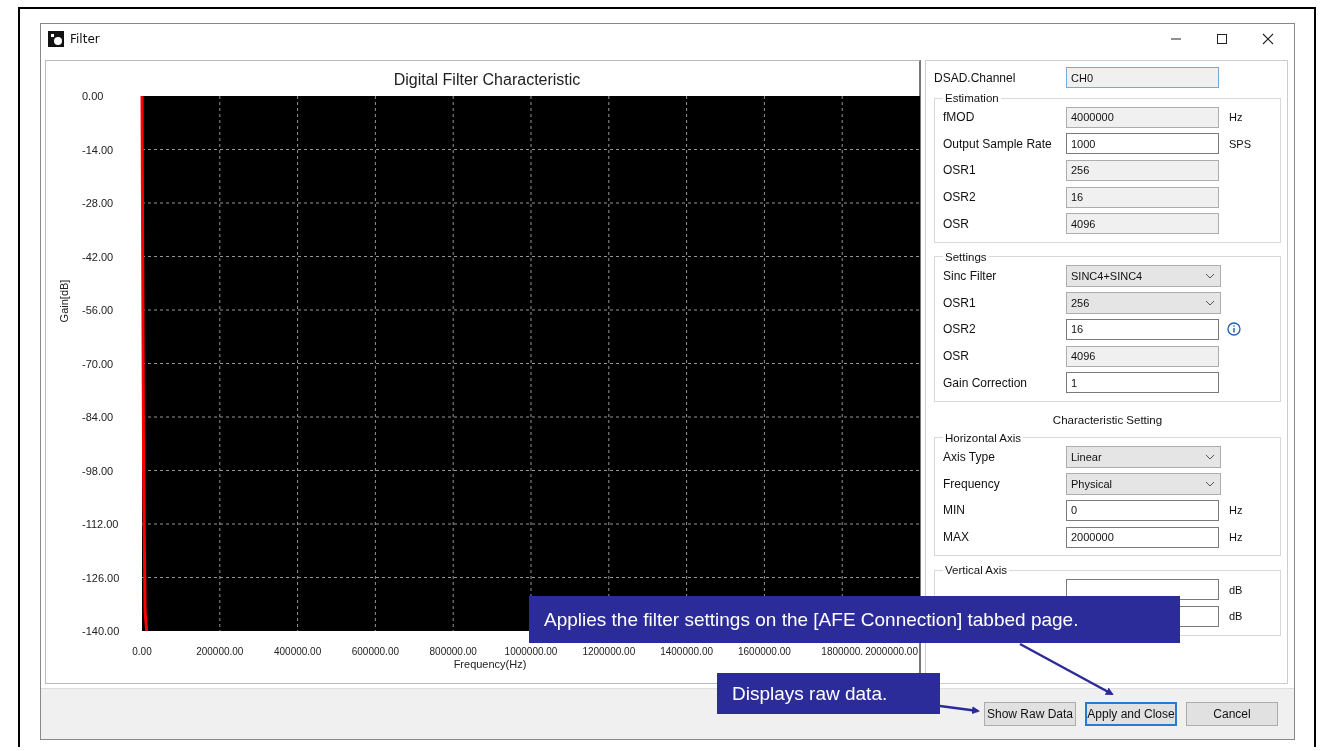 Image resolution: width=1327 pixels, height=751 pixels. I want to click on y-tick-label: -70.00, so click(98, 363).